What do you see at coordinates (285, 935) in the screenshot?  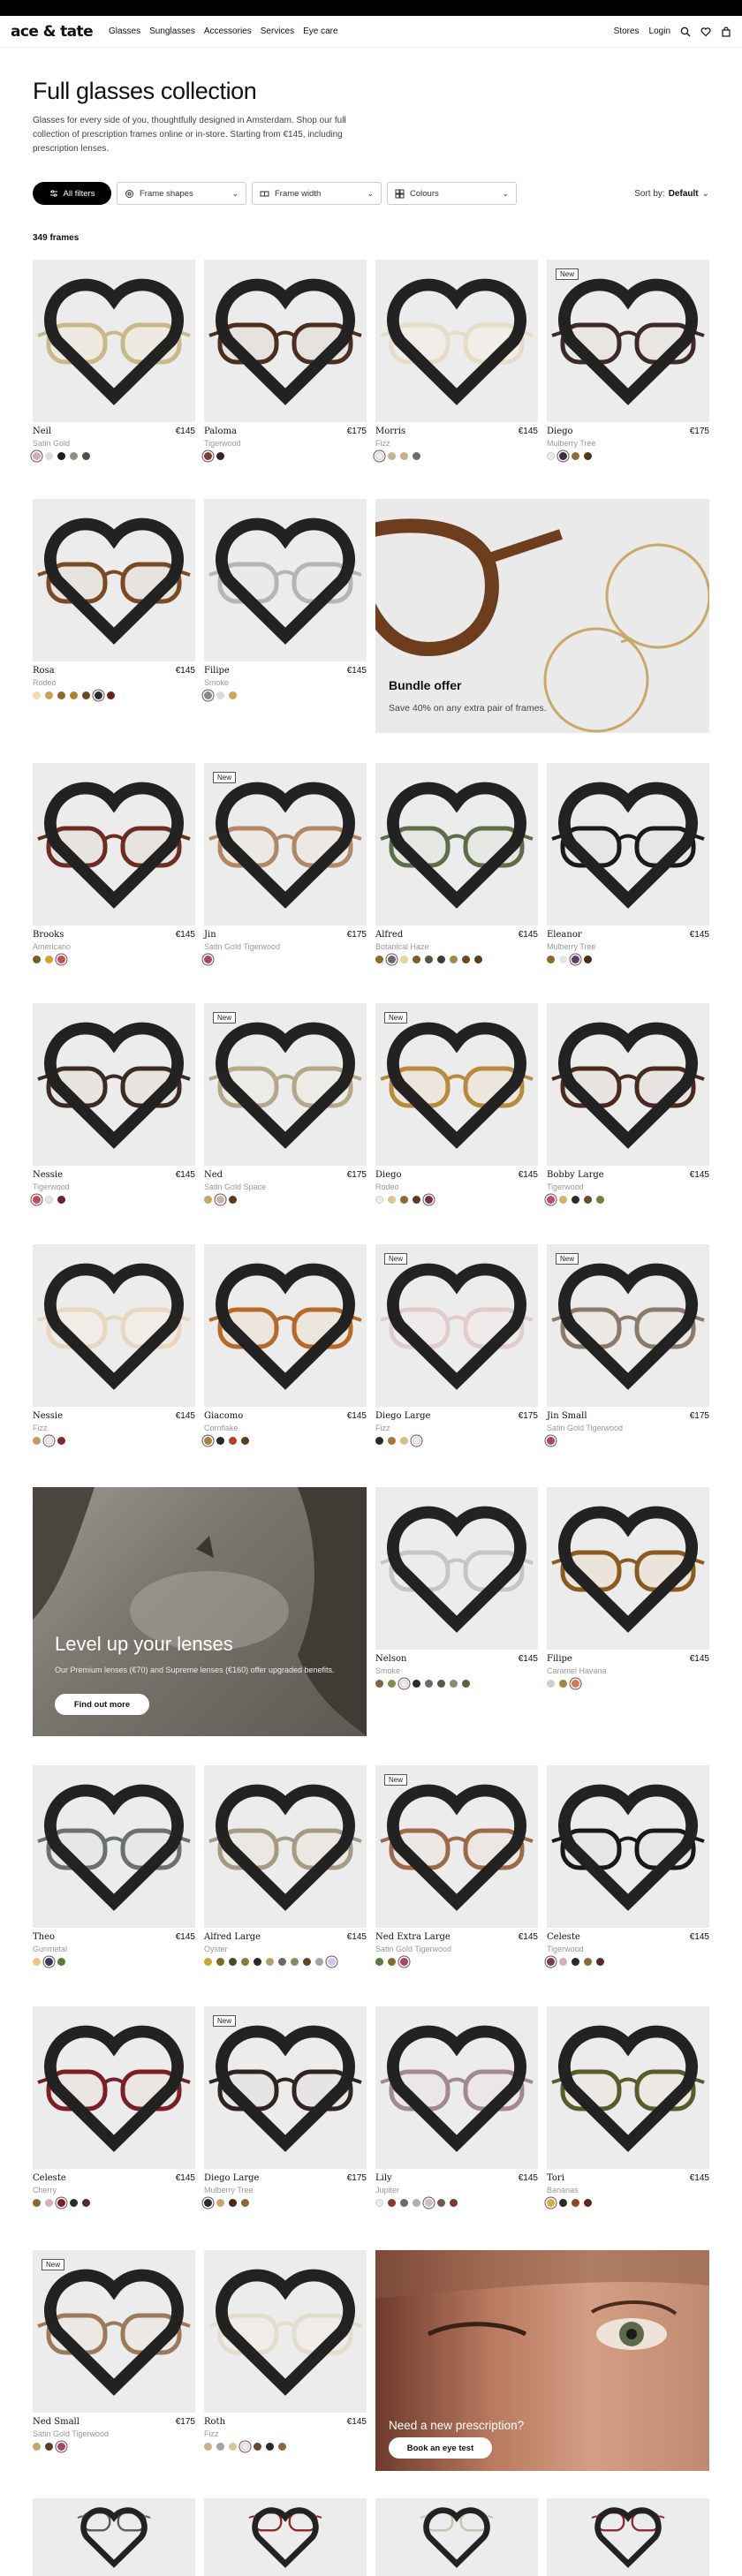 I see `product-name: Jin` at bounding box center [285, 935].